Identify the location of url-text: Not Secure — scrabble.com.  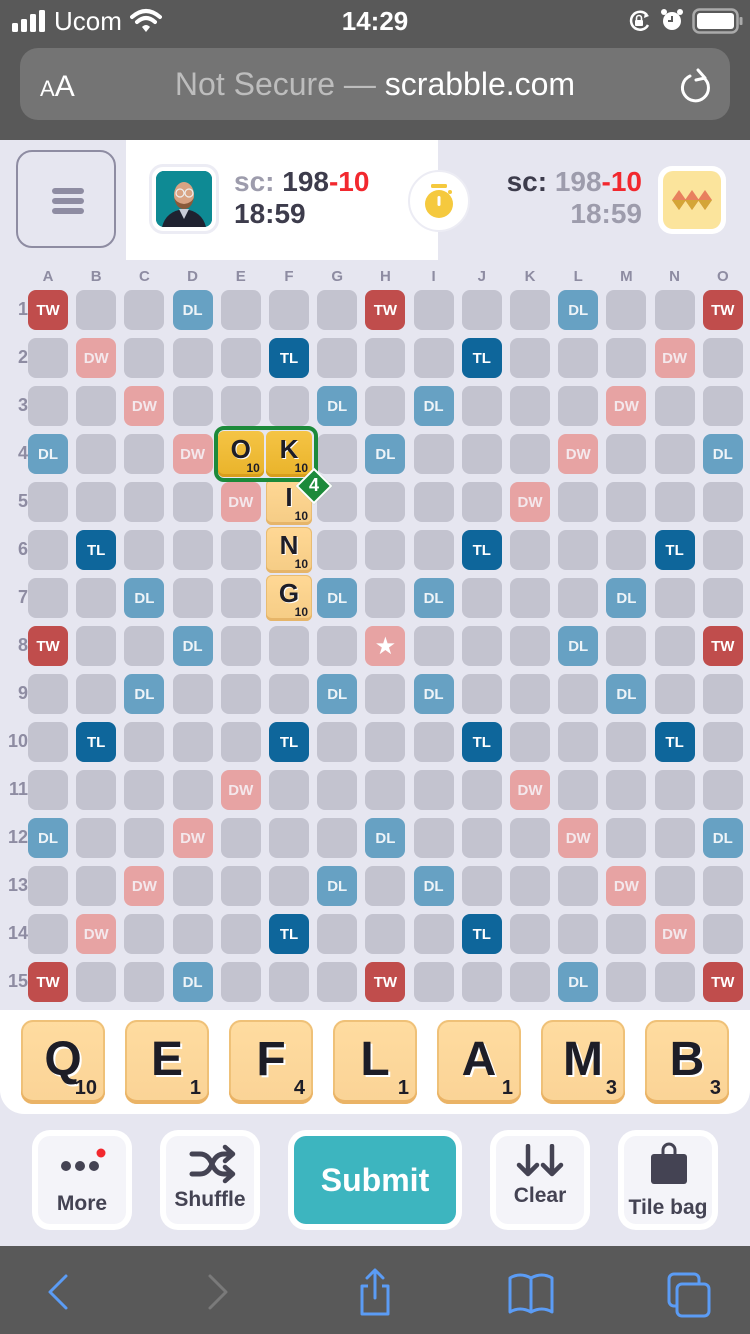
(375, 84).